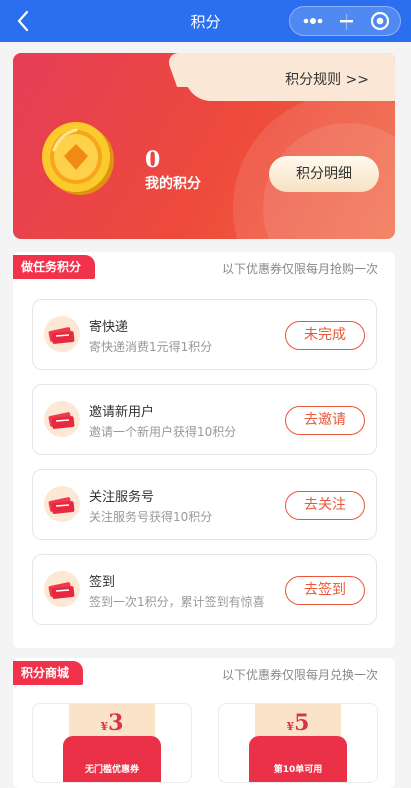 This screenshot has height=788, width=411. What do you see at coordinates (54, 267) in the screenshot?
I see `tasks-section-tag: 做任务积分` at bounding box center [54, 267].